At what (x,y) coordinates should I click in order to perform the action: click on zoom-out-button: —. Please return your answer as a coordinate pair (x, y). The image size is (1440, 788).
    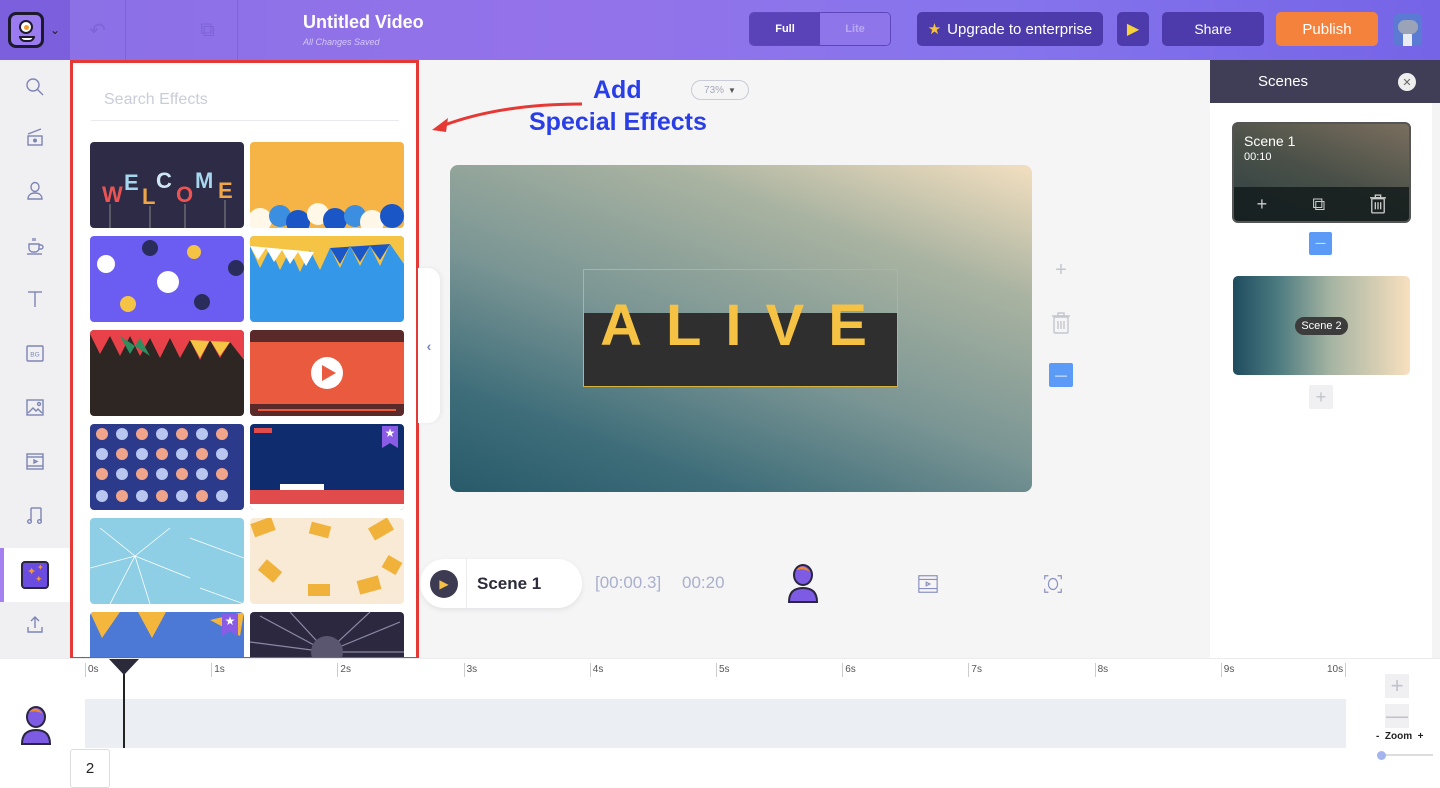
    Looking at the image, I should click on (1397, 715).